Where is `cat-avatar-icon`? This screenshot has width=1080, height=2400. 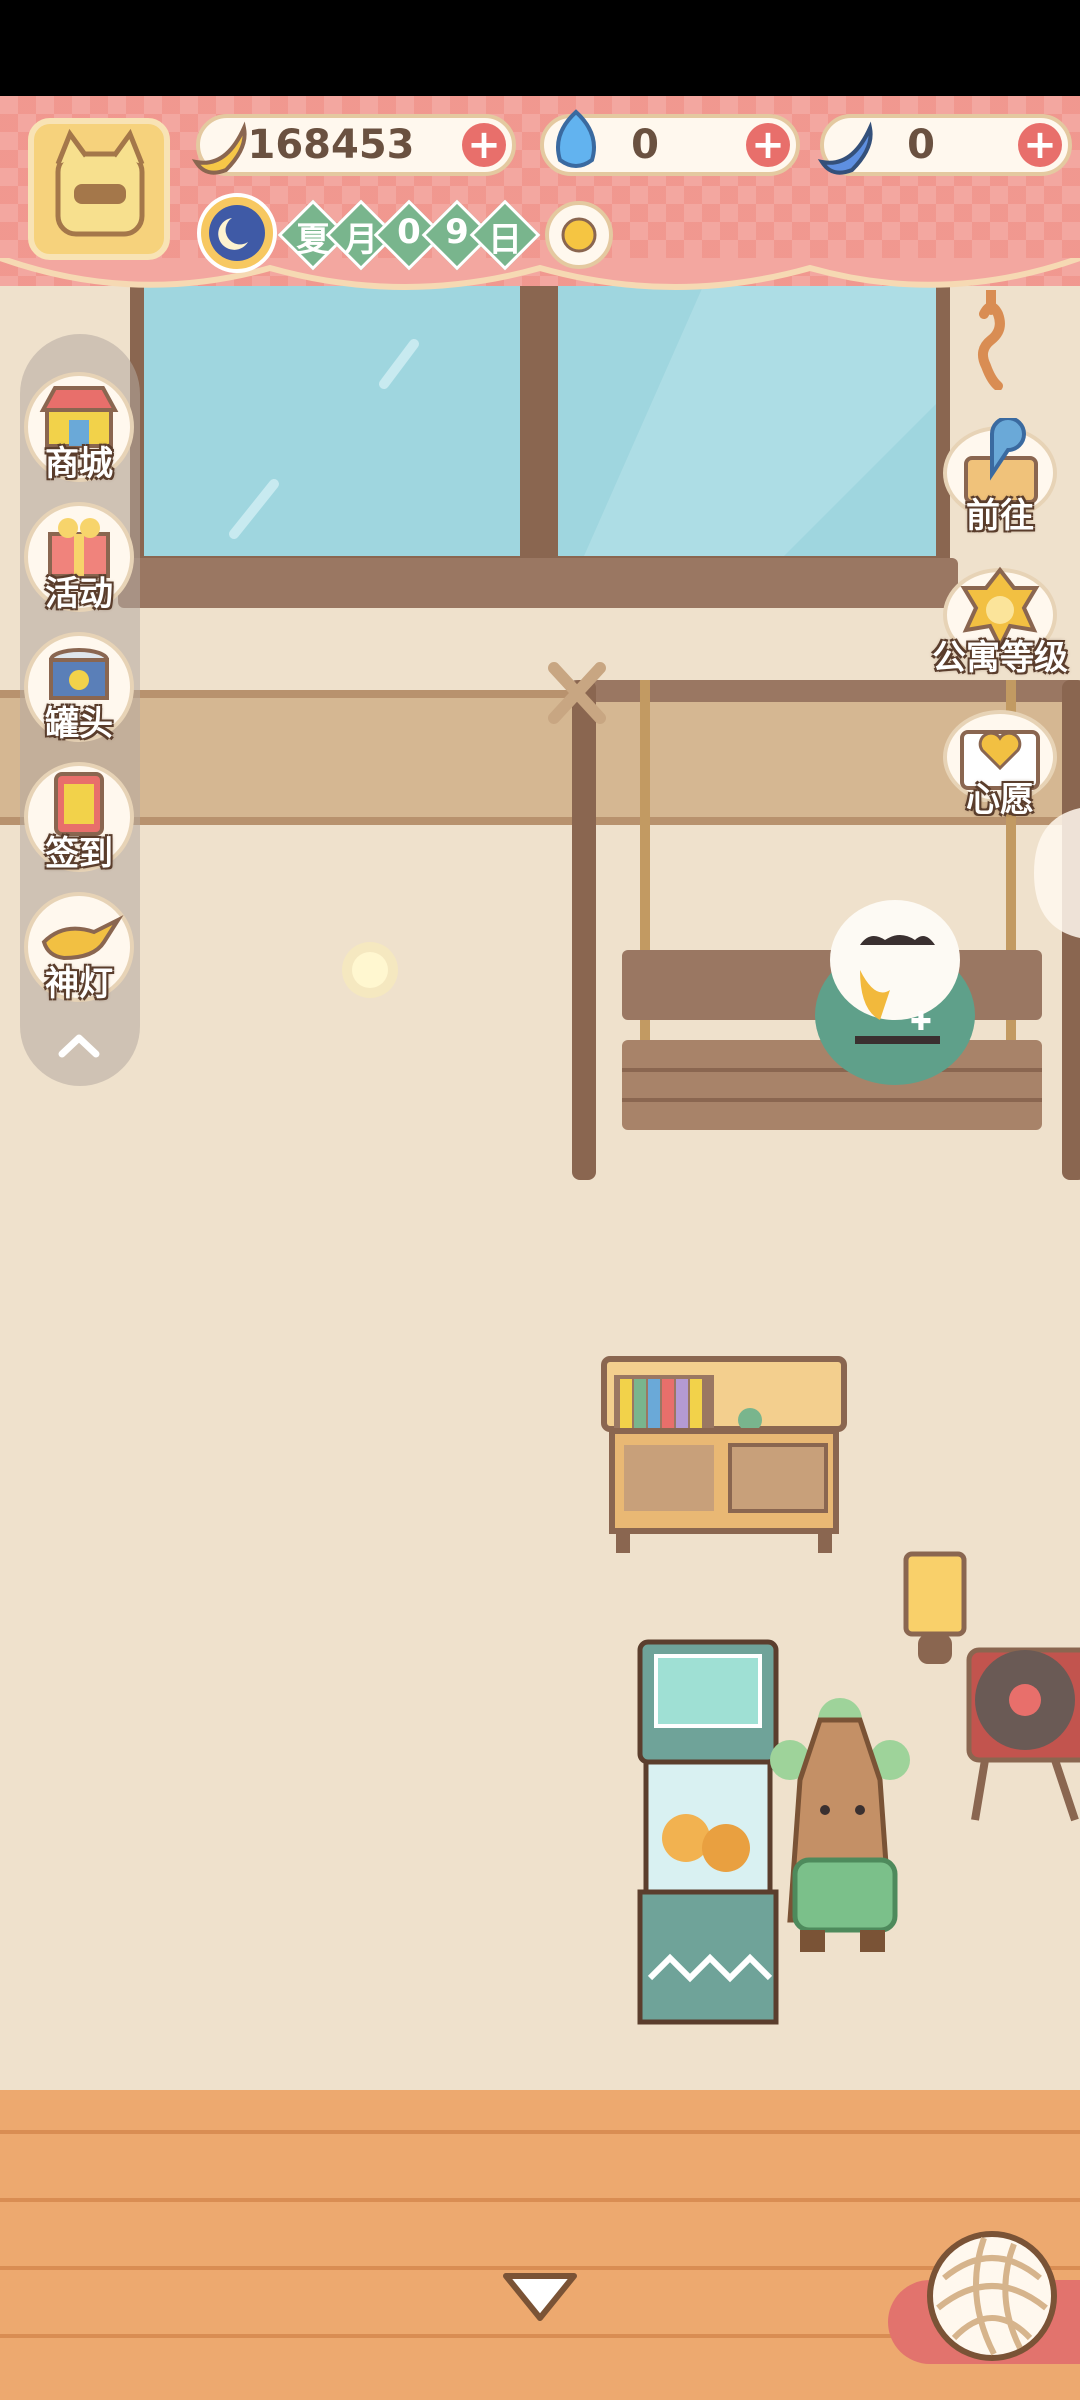
cat-avatar-icon is located at coordinates (100, 182).